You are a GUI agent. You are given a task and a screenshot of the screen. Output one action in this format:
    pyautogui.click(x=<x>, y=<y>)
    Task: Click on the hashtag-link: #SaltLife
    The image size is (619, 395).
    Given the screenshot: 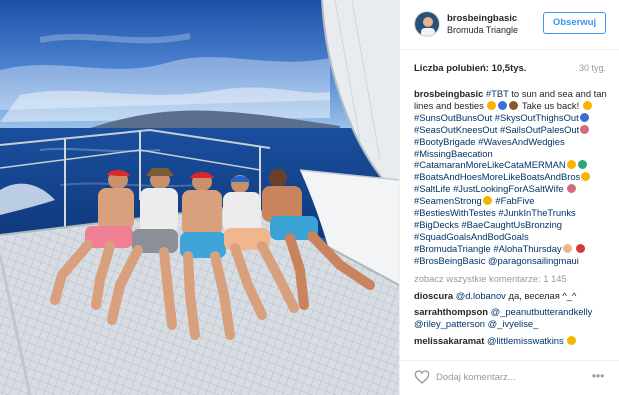 What is the action you would take?
    pyautogui.click(x=432, y=188)
    